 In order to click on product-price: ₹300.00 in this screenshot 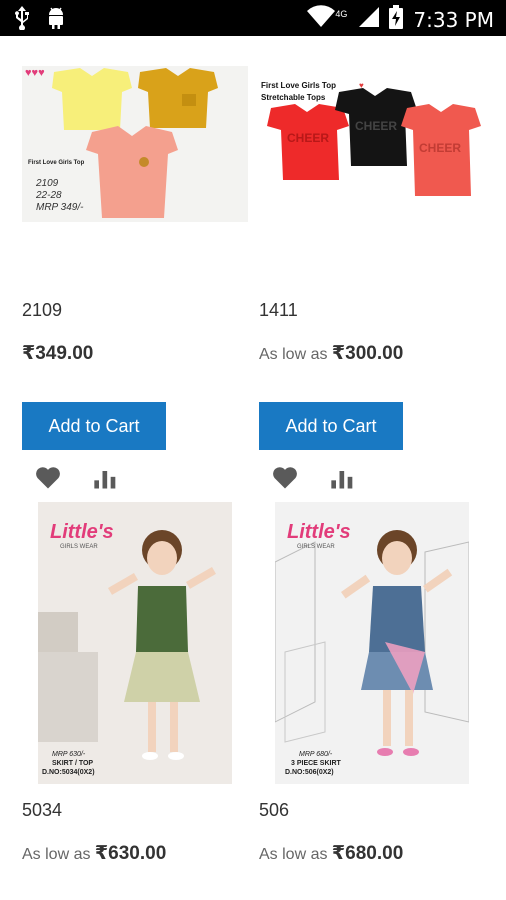, I will do `click(367, 353)`.